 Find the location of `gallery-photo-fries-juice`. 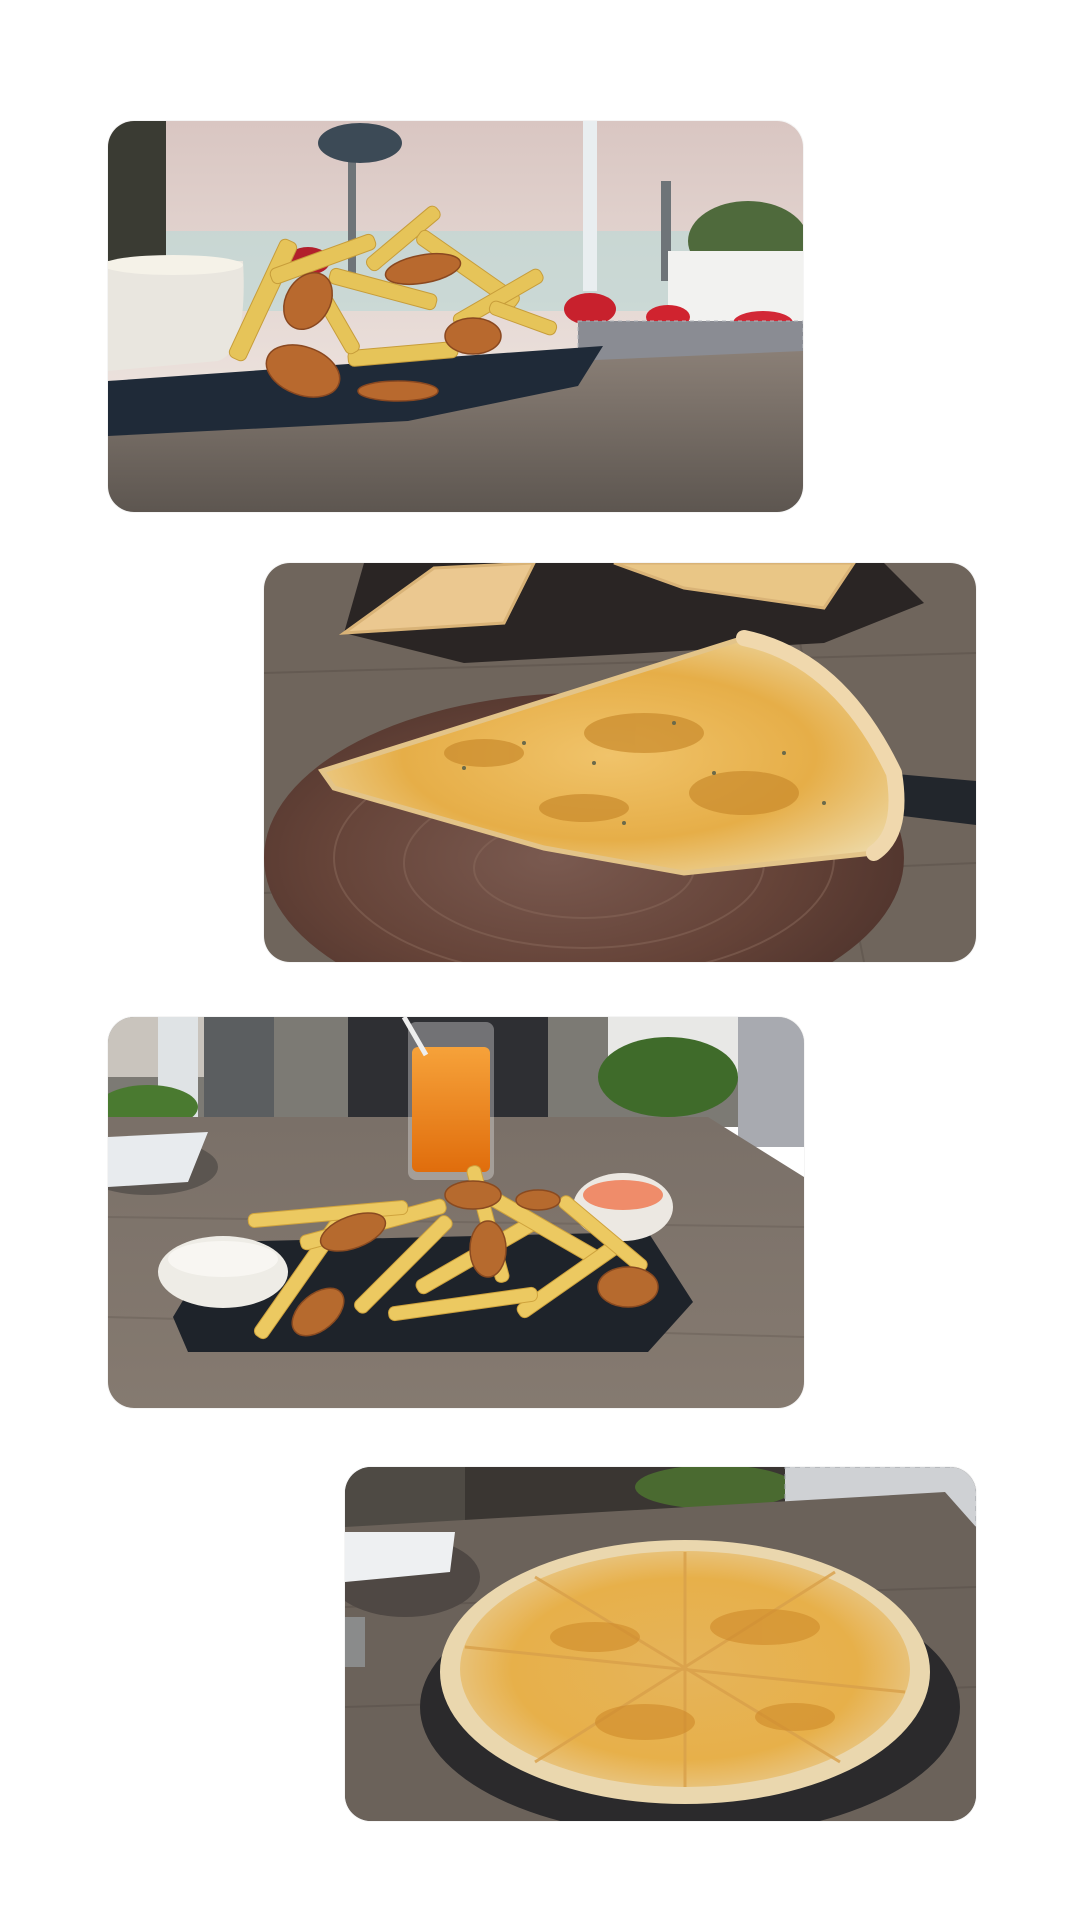

gallery-photo-fries-juice is located at coordinates (456, 1212).